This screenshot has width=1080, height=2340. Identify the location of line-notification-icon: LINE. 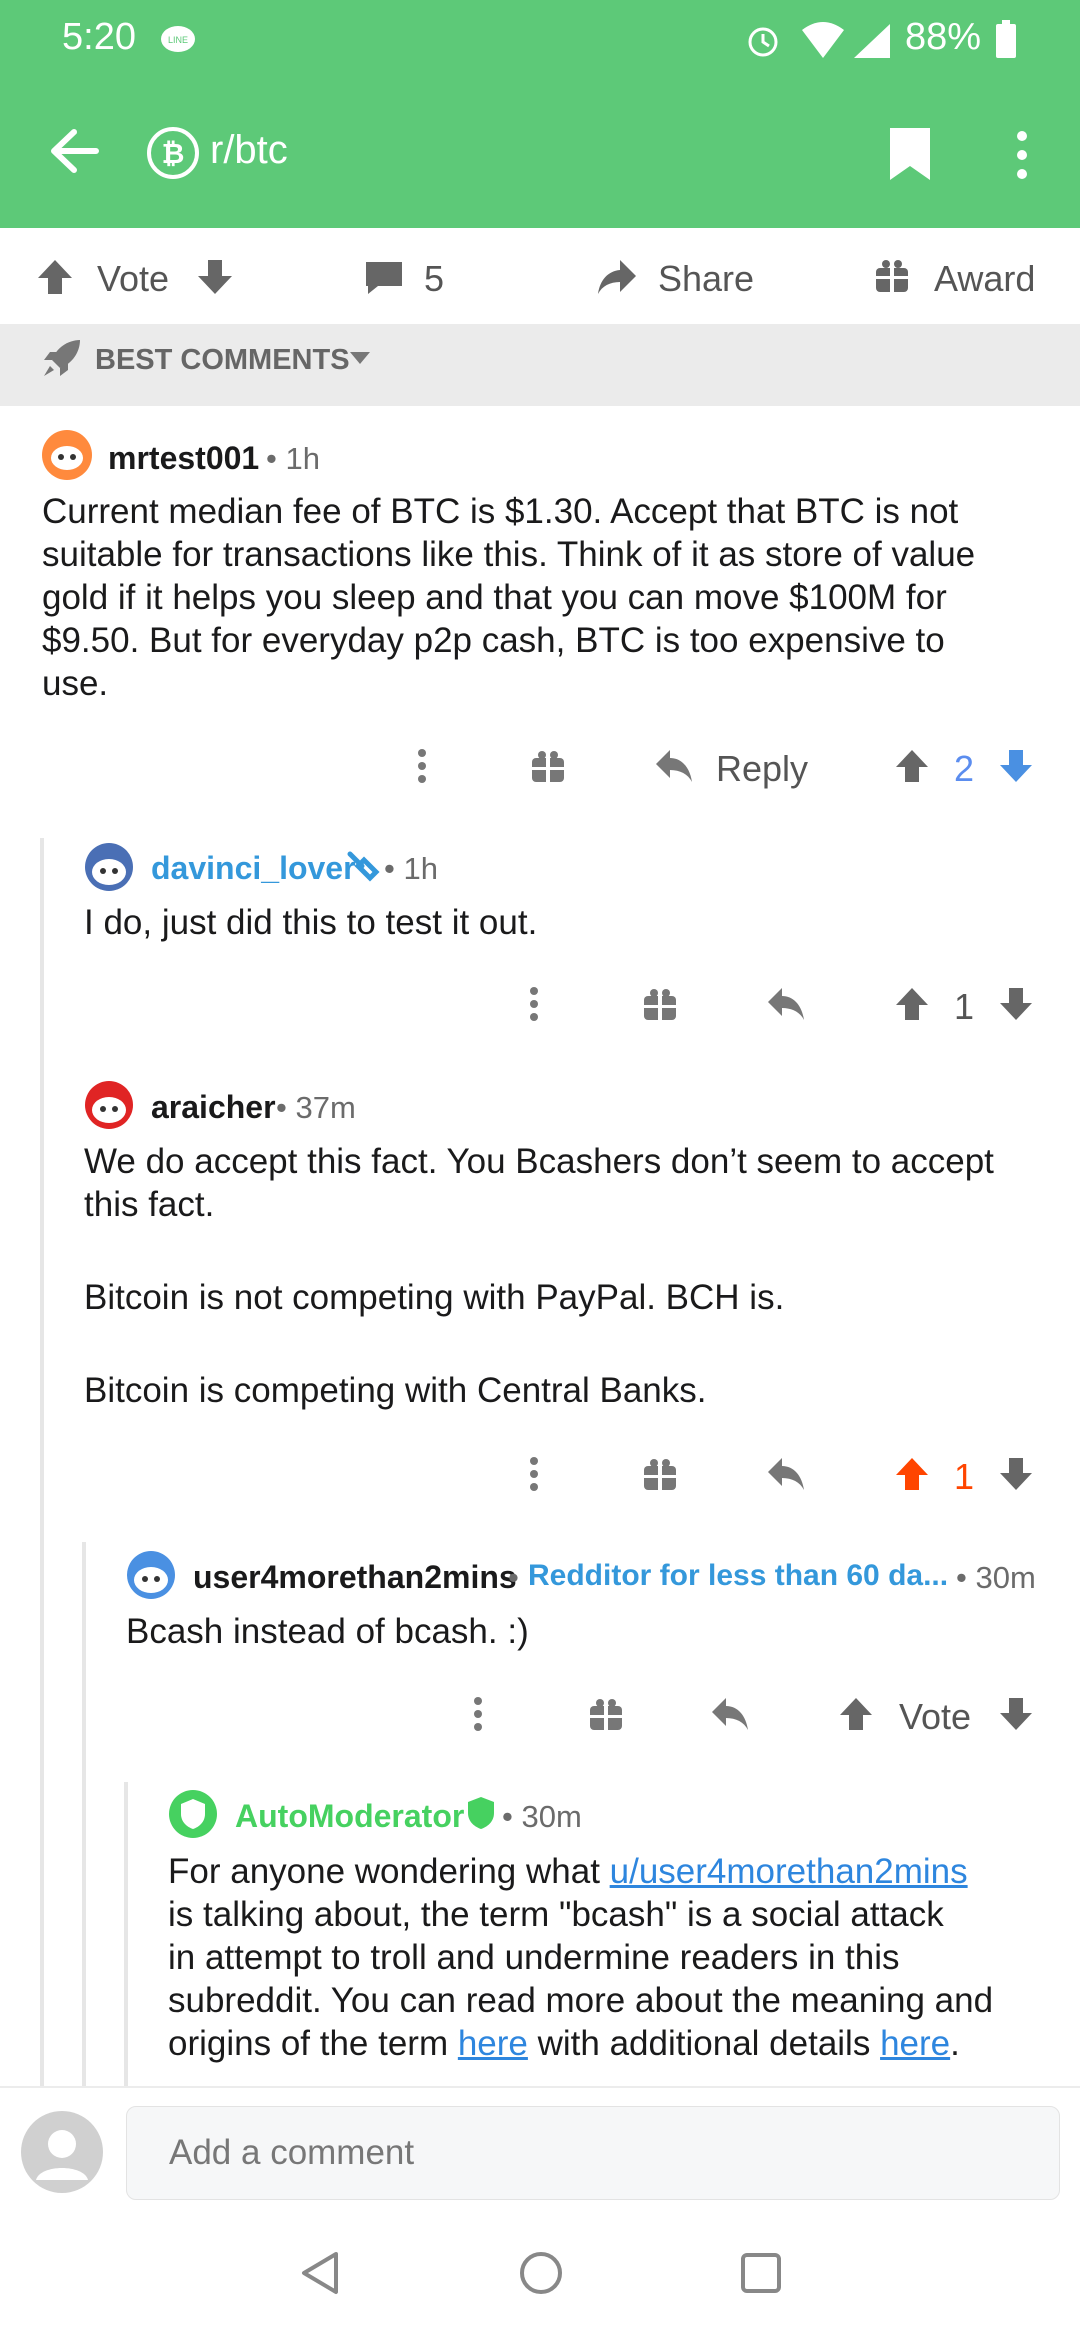
(178, 40).